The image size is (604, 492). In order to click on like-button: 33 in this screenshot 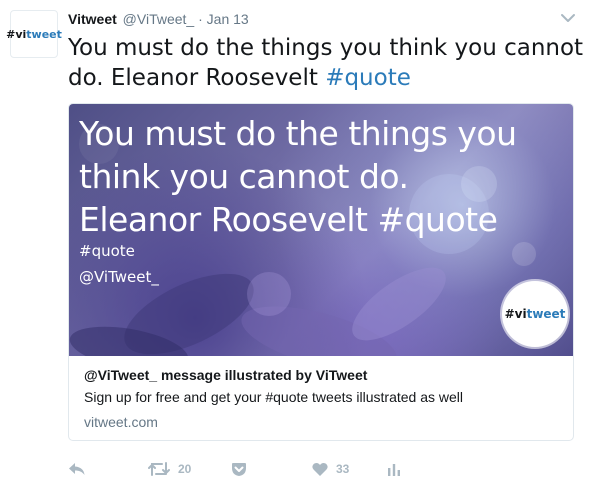, I will do `click(330, 469)`.